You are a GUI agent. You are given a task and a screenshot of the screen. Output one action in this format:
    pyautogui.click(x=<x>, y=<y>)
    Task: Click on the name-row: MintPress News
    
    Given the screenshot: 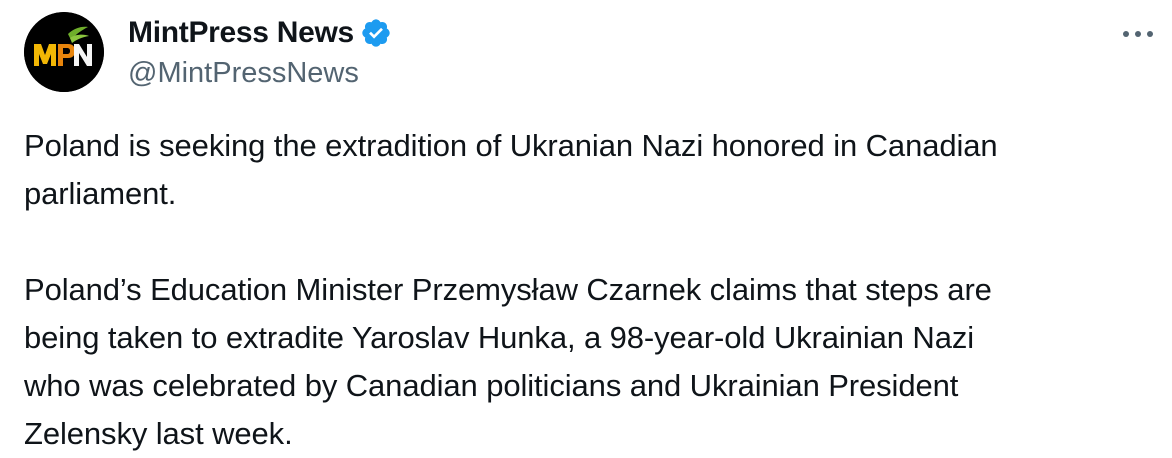 What is the action you would take?
    pyautogui.click(x=260, y=33)
    